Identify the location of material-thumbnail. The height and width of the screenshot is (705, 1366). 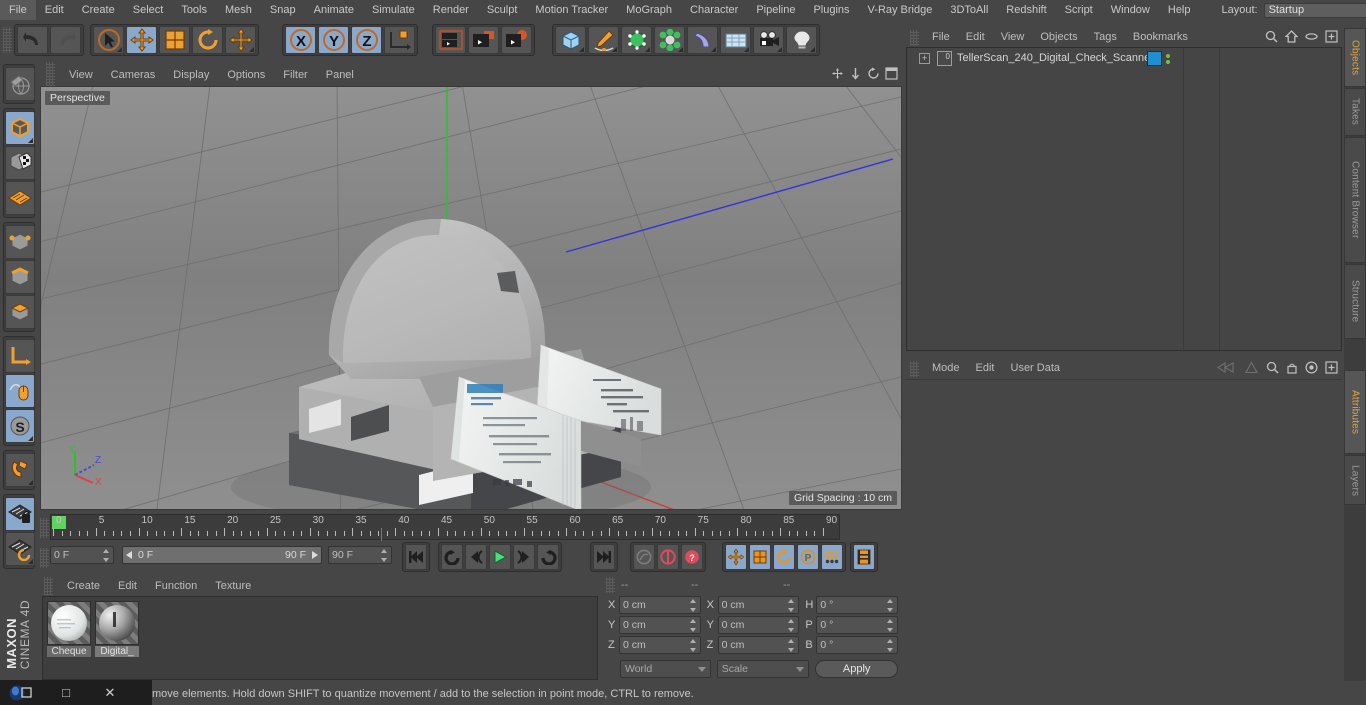
(69, 623).